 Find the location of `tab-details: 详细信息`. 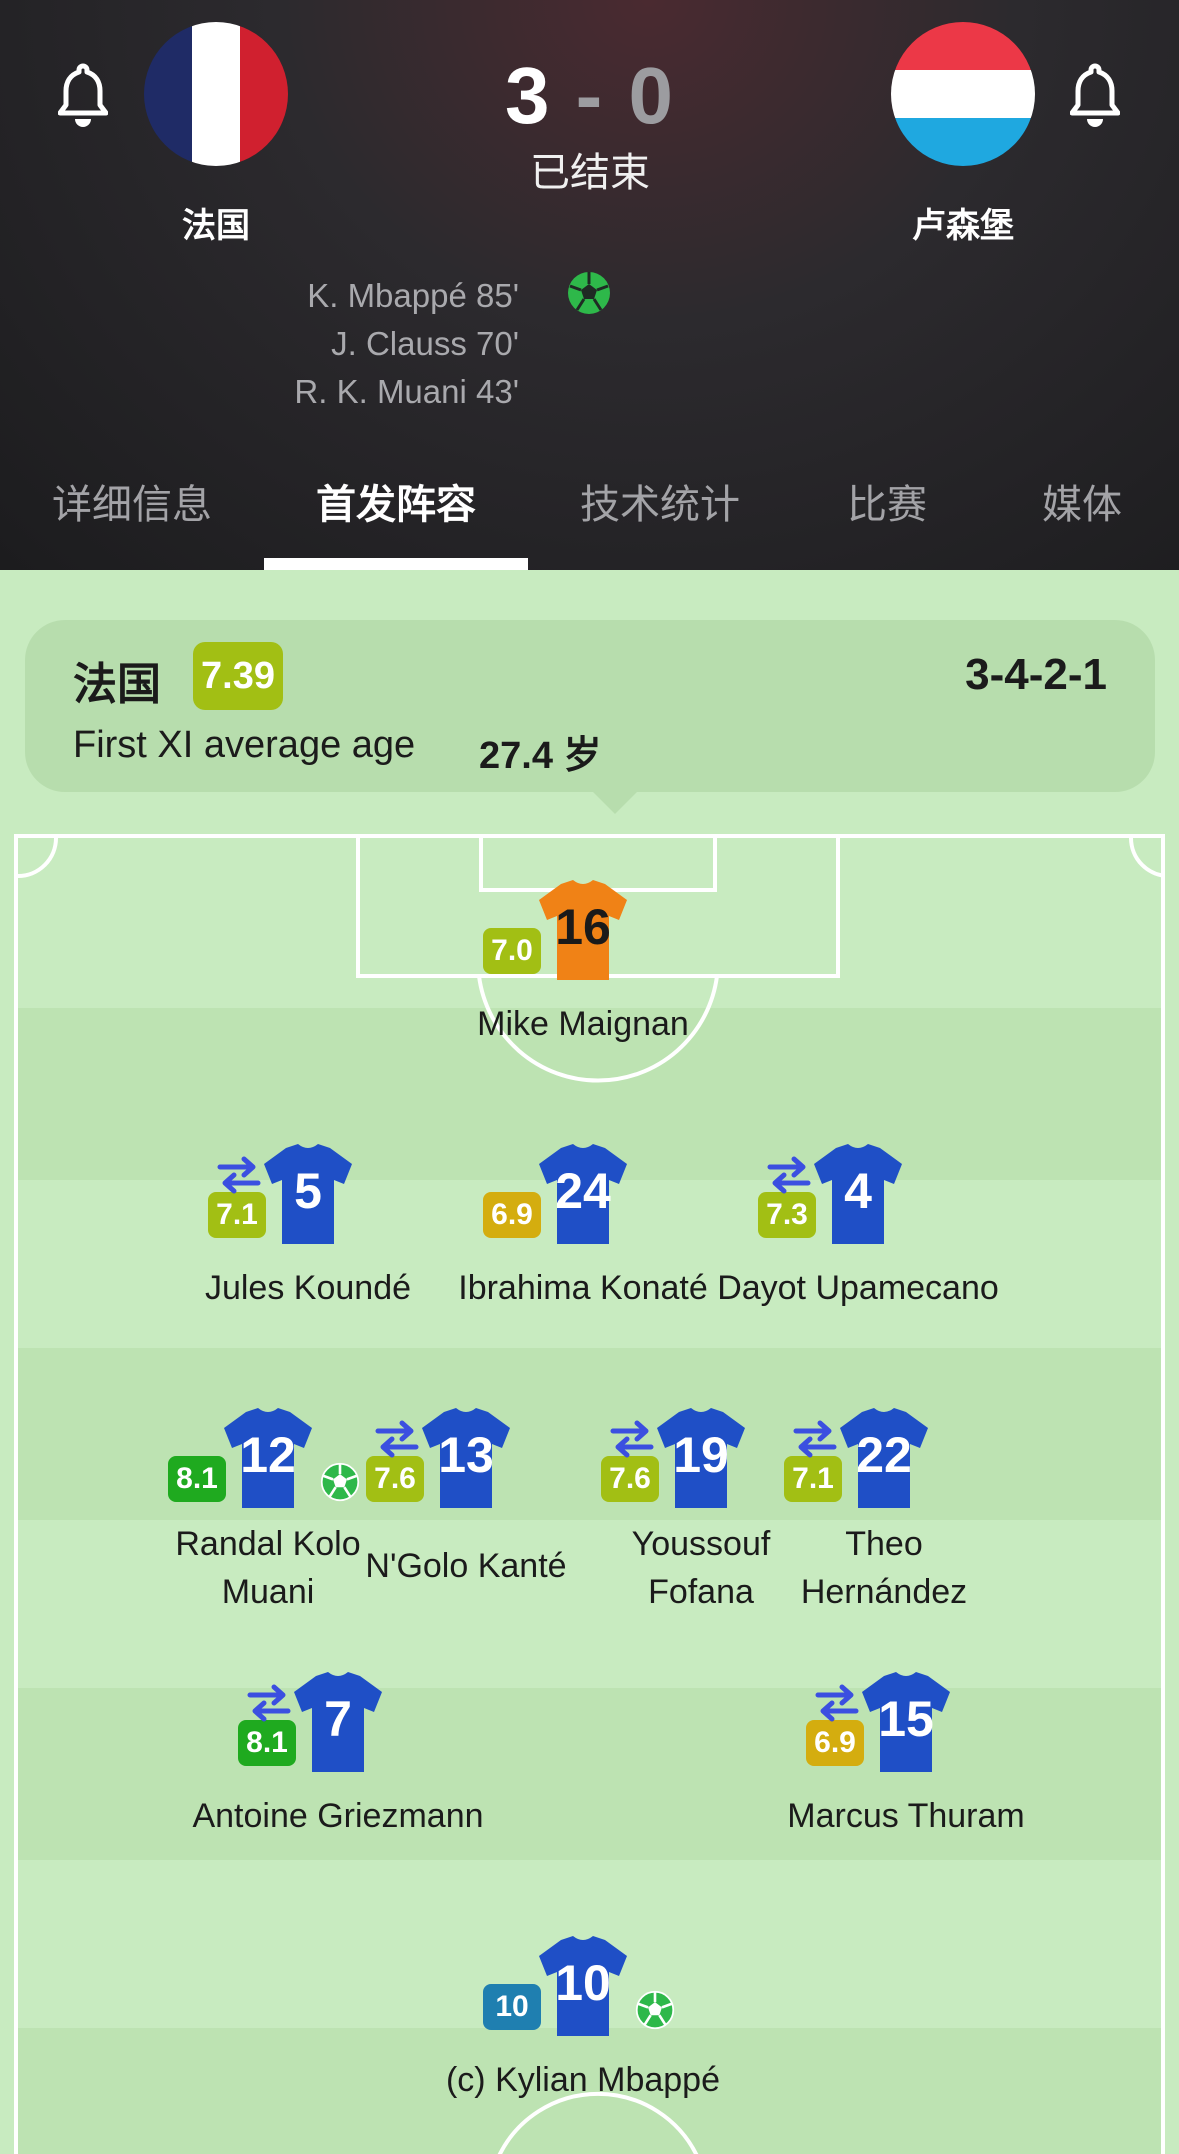

tab-details: 详细信息 is located at coordinates (132, 501).